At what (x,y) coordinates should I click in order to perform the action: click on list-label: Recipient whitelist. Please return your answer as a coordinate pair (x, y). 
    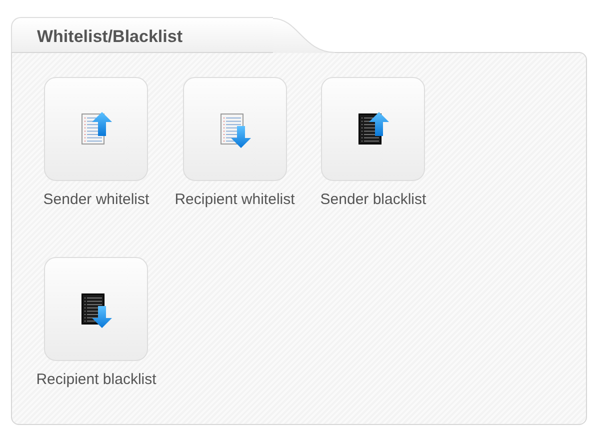
    Looking at the image, I should click on (234, 200).